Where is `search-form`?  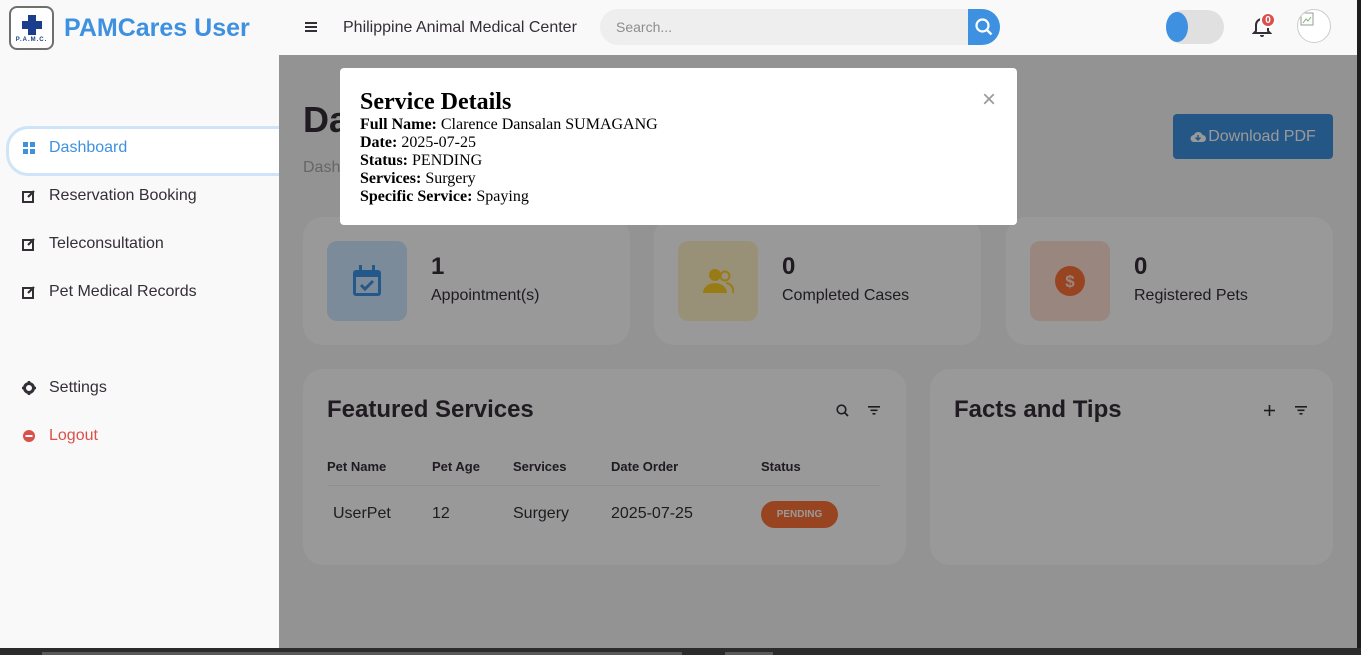
search-form is located at coordinates (800, 27).